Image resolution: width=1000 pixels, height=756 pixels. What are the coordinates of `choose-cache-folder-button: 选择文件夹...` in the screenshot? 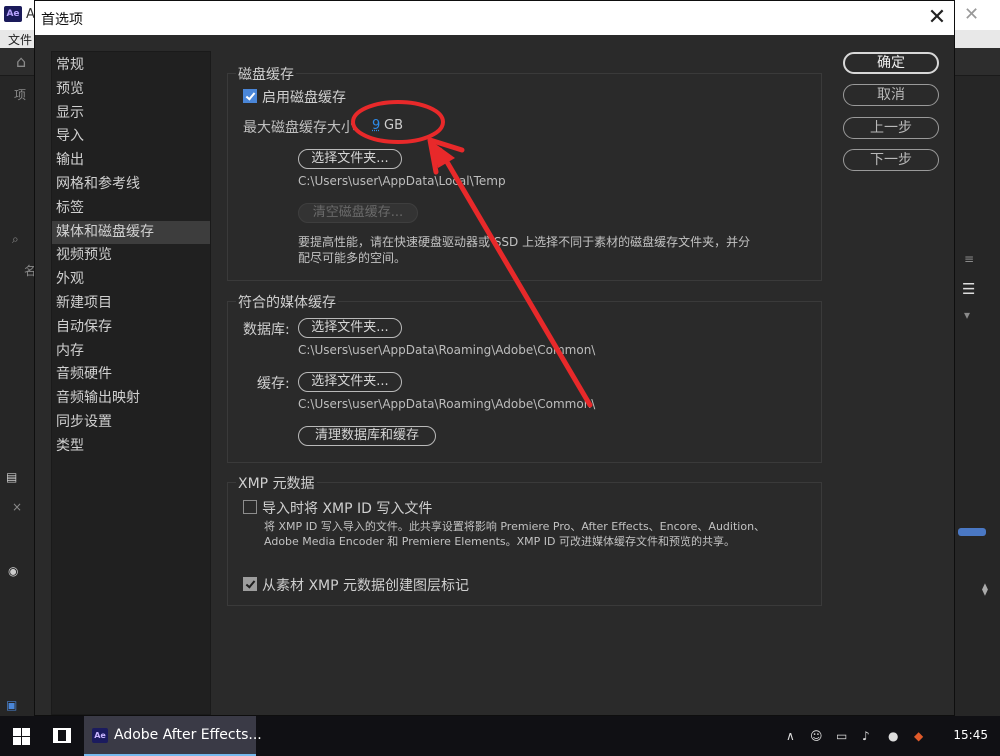 It's located at (350, 382).